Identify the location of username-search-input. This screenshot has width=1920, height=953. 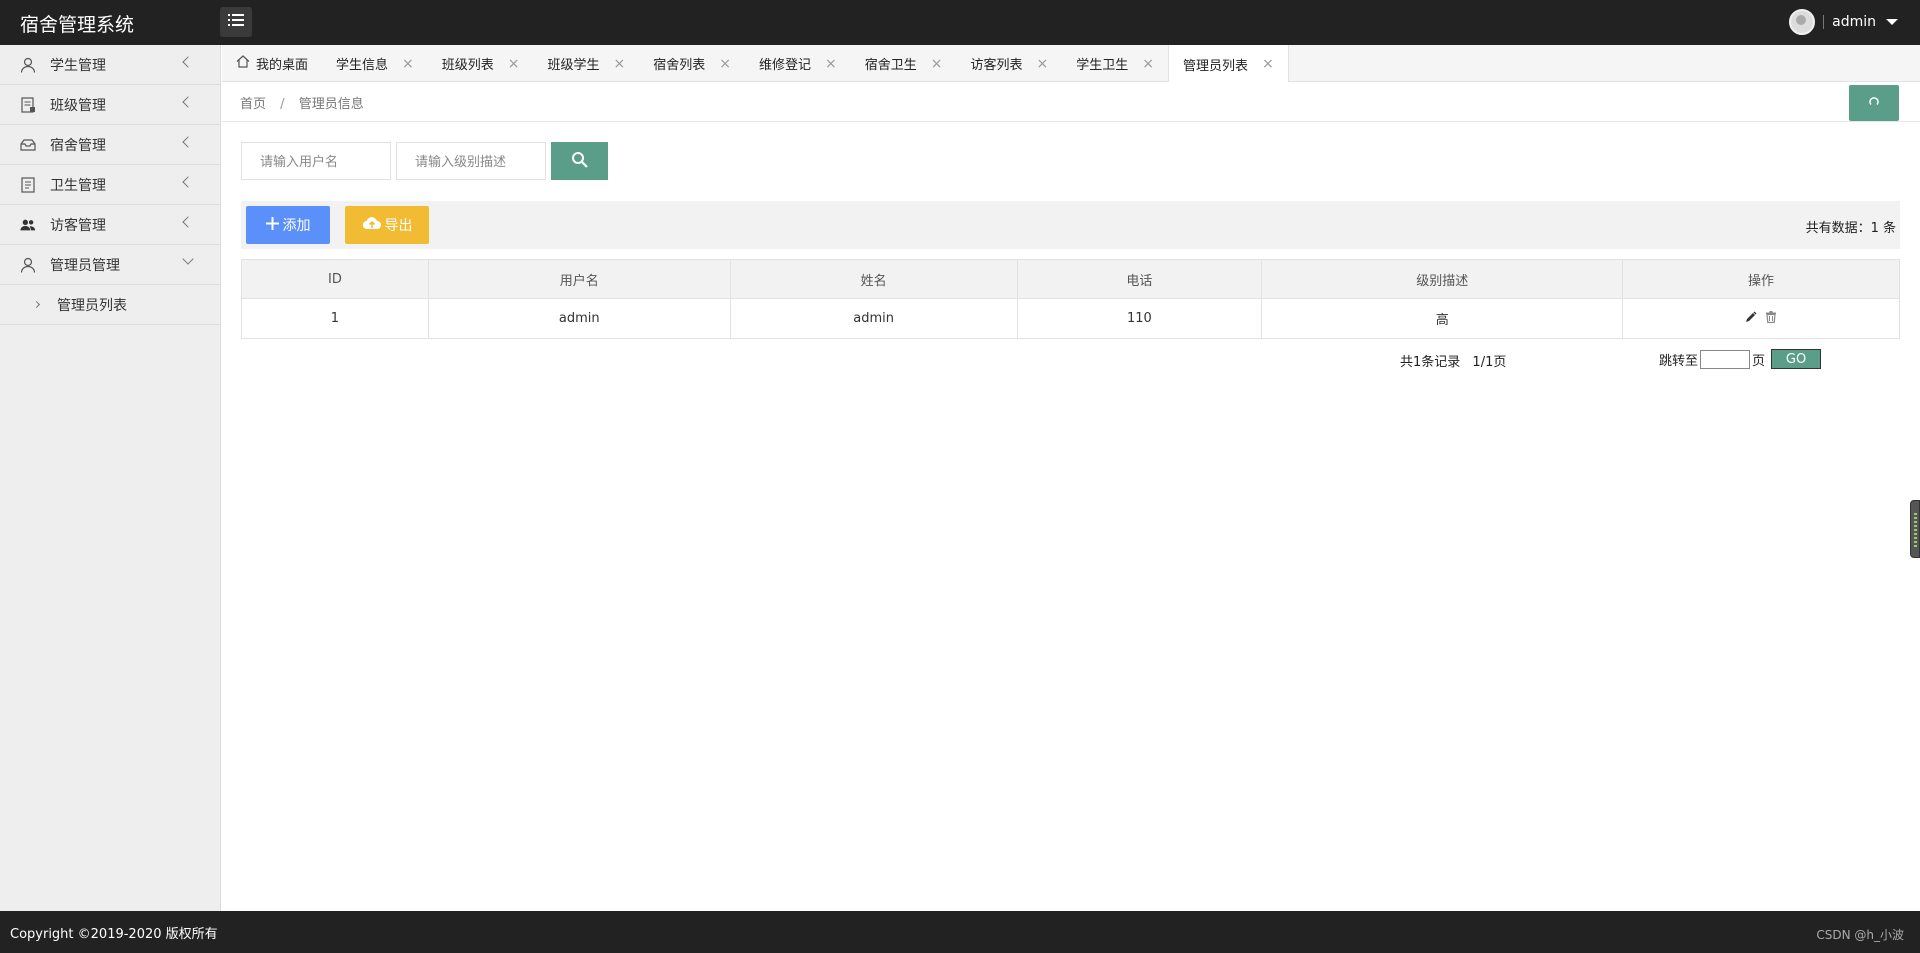
(316, 161).